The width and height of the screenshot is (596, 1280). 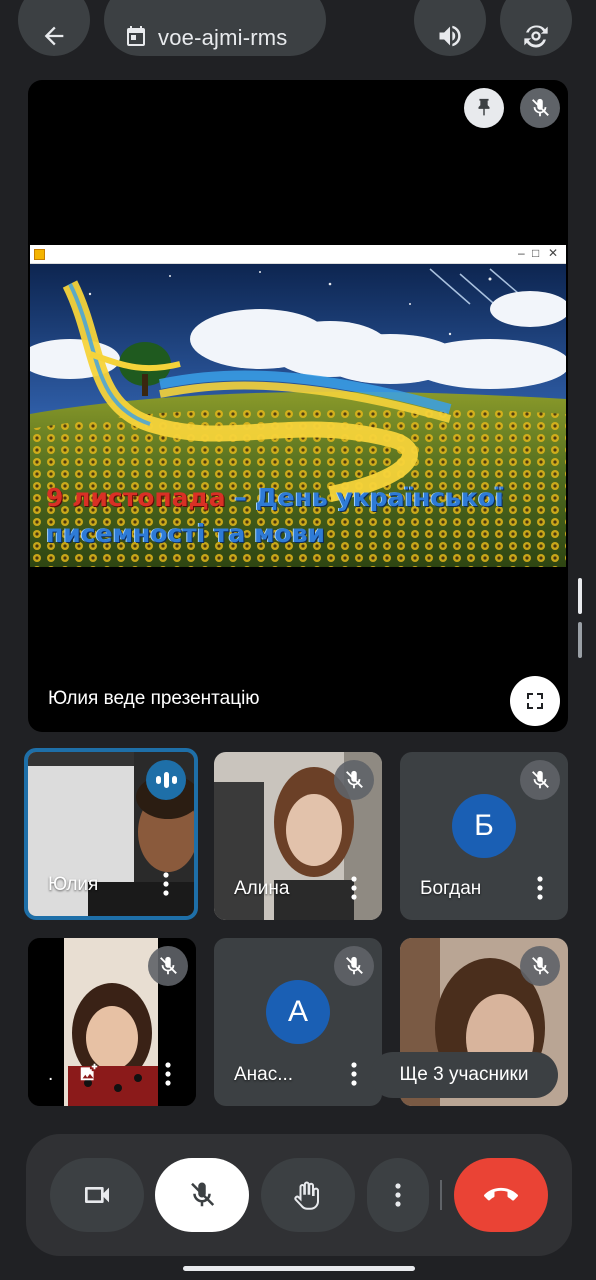 I want to click on slide-window-titlebar: – □ ✕, so click(x=298, y=254).